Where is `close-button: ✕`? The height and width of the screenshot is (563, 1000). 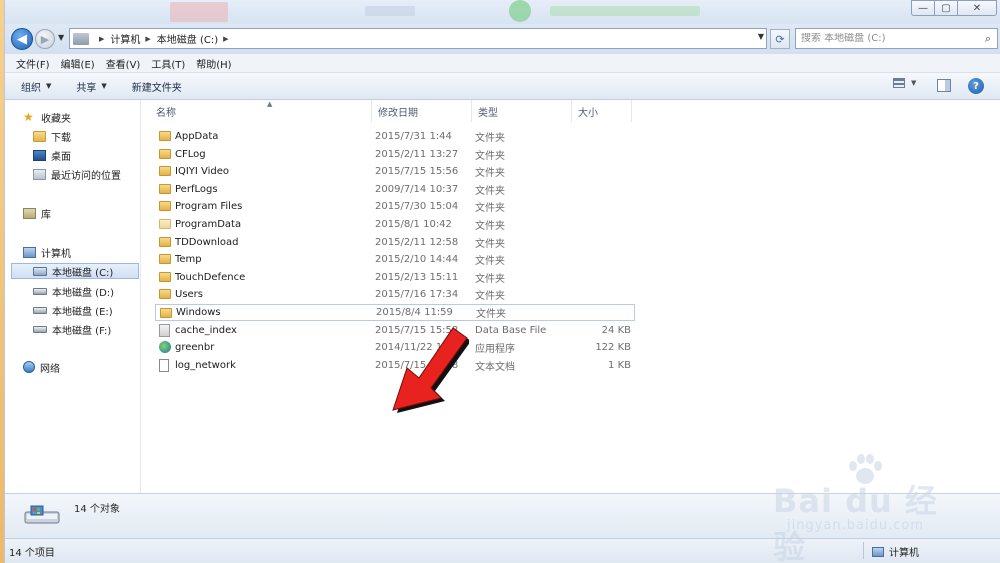 close-button: ✕ is located at coordinates (977, 8).